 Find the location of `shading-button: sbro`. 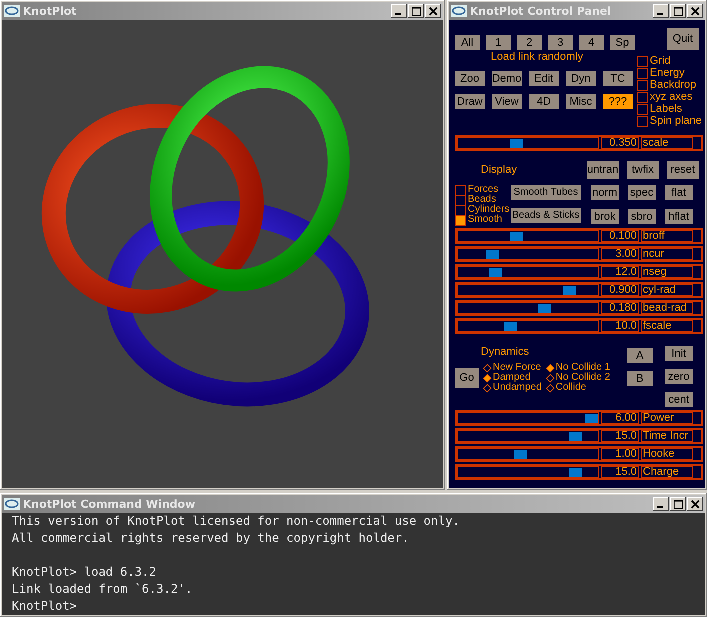

shading-button: sbro is located at coordinates (642, 216).